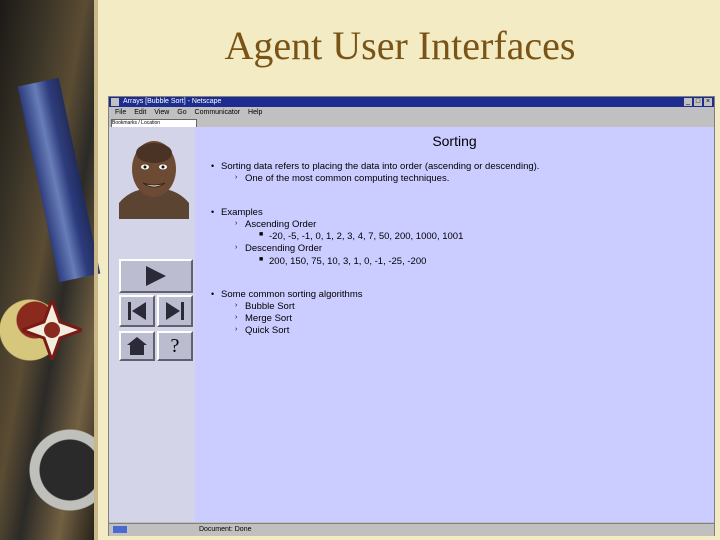 The image size is (720, 540). Describe the element at coordinates (218, 112) in the screenshot. I see `menu-communicator: Communicator` at that location.